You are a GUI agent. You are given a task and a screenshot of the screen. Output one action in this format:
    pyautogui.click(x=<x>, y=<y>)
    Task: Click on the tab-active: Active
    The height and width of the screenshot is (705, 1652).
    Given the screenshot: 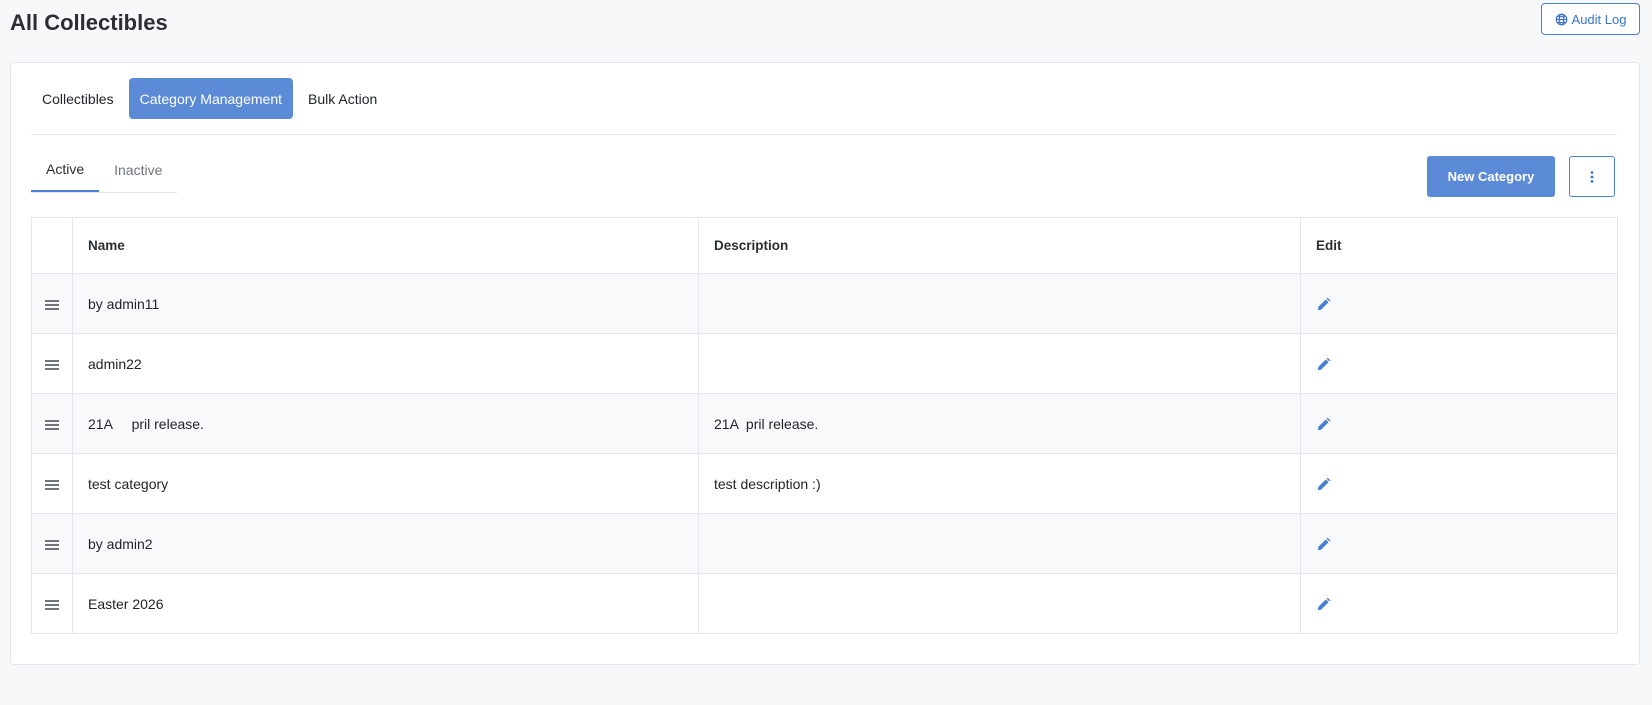 What is the action you would take?
    pyautogui.click(x=65, y=170)
    